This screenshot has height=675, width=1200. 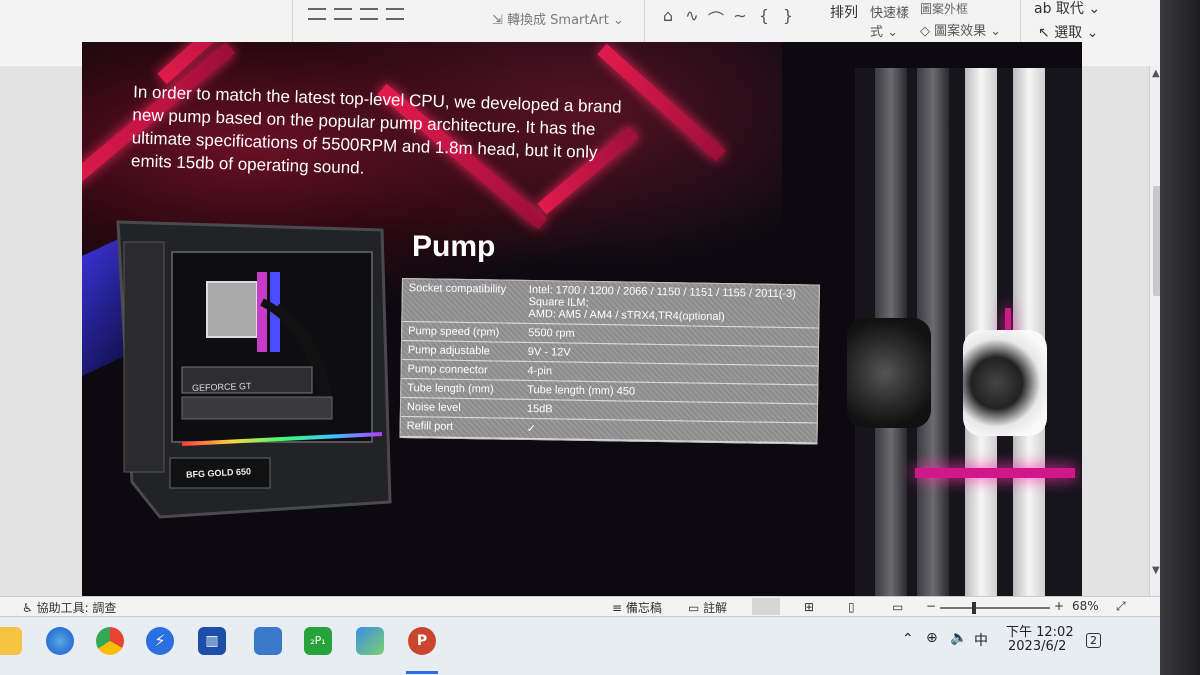 What do you see at coordinates (696, 608) in the screenshot?
I see `comment-icon: ▭` at bounding box center [696, 608].